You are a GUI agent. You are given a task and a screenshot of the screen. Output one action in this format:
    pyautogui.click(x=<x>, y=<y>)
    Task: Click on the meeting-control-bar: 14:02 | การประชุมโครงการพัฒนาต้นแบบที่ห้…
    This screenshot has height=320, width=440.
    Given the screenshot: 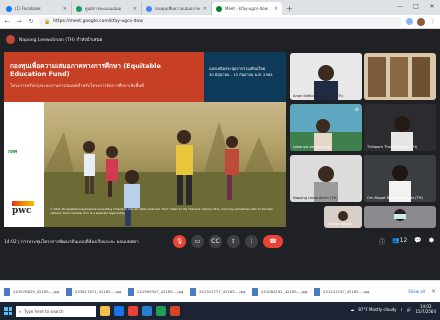 What is the action you would take?
    pyautogui.click(x=220, y=241)
    